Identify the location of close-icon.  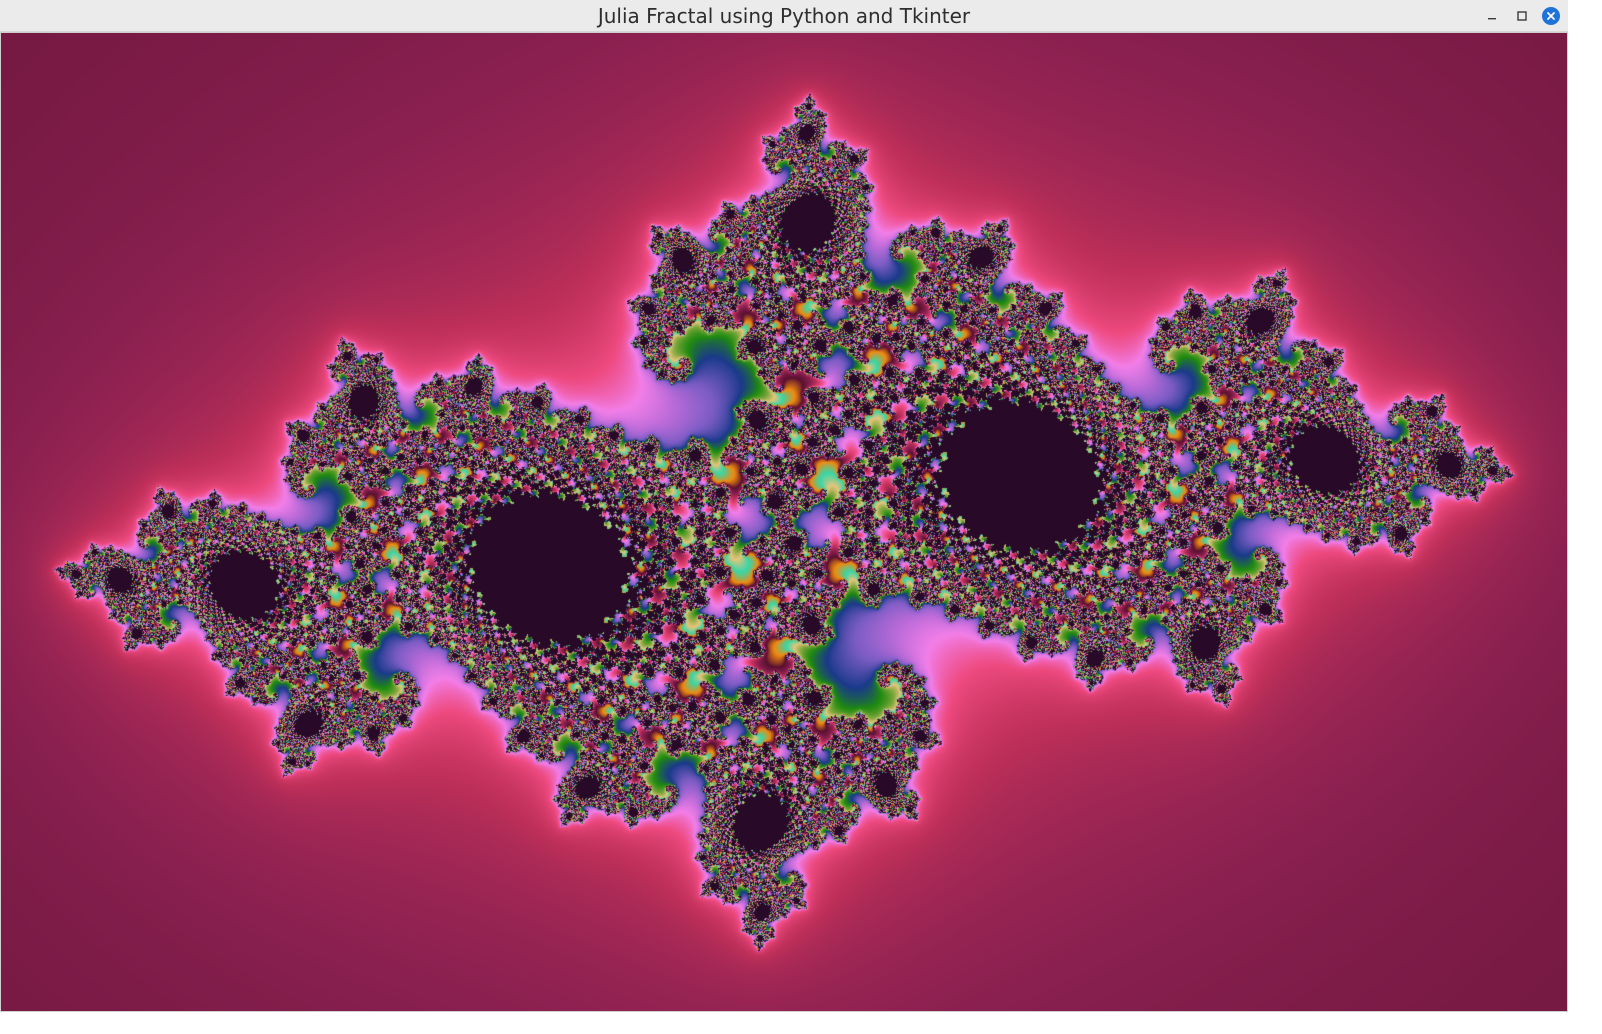
(1551, 16).